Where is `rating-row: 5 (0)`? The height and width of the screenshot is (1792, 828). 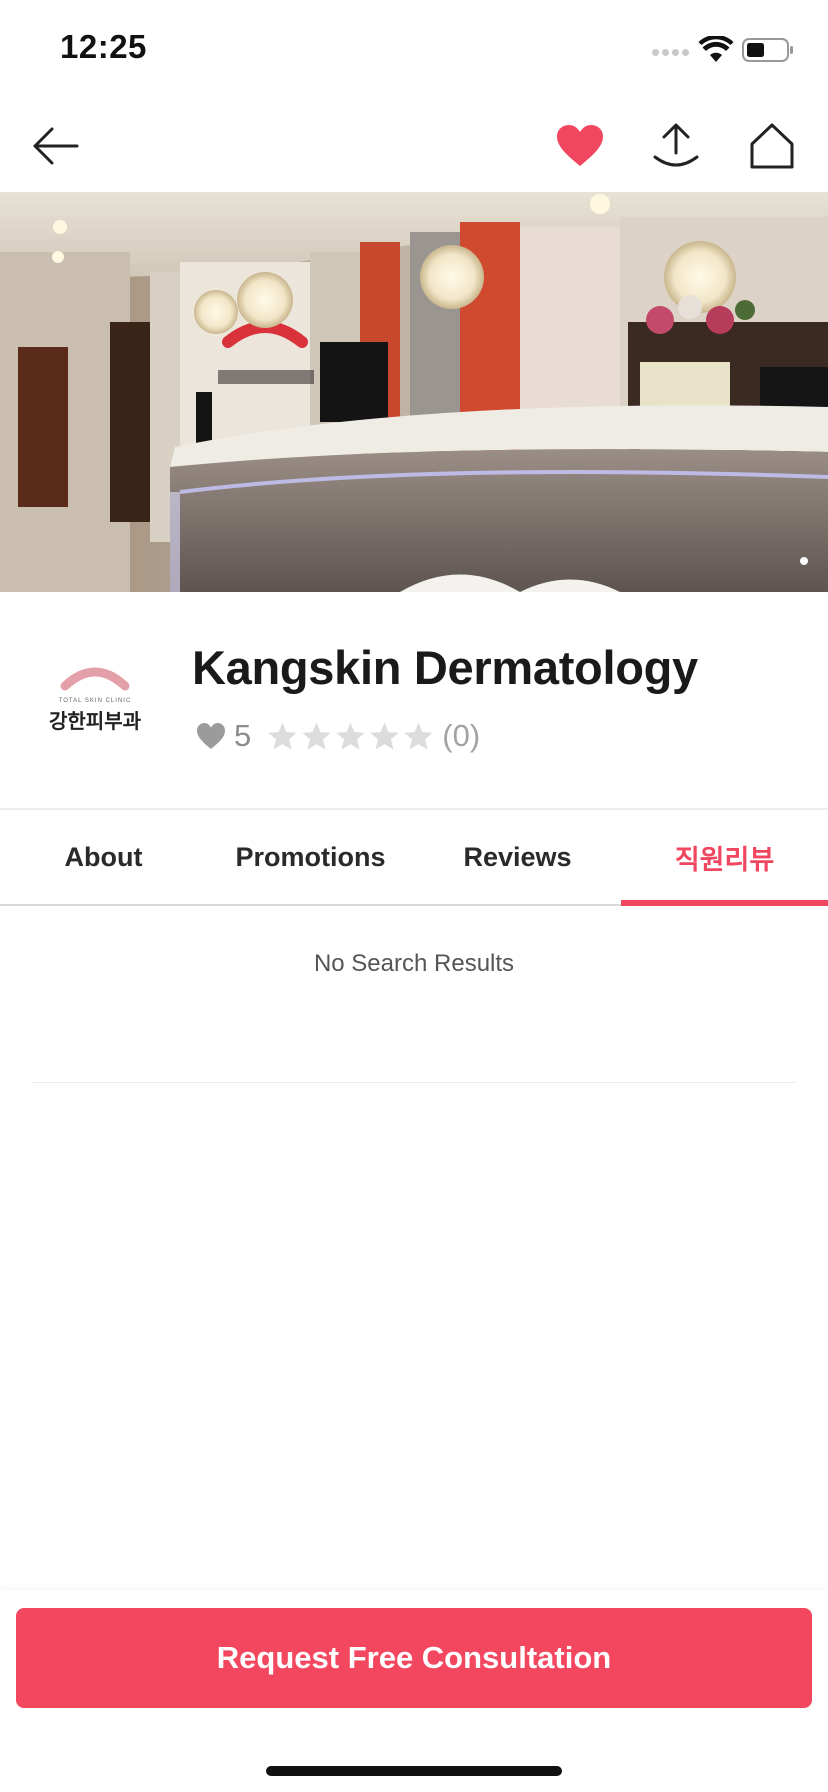
rating-row: 5 (0) is located at coordinates (338, 736).